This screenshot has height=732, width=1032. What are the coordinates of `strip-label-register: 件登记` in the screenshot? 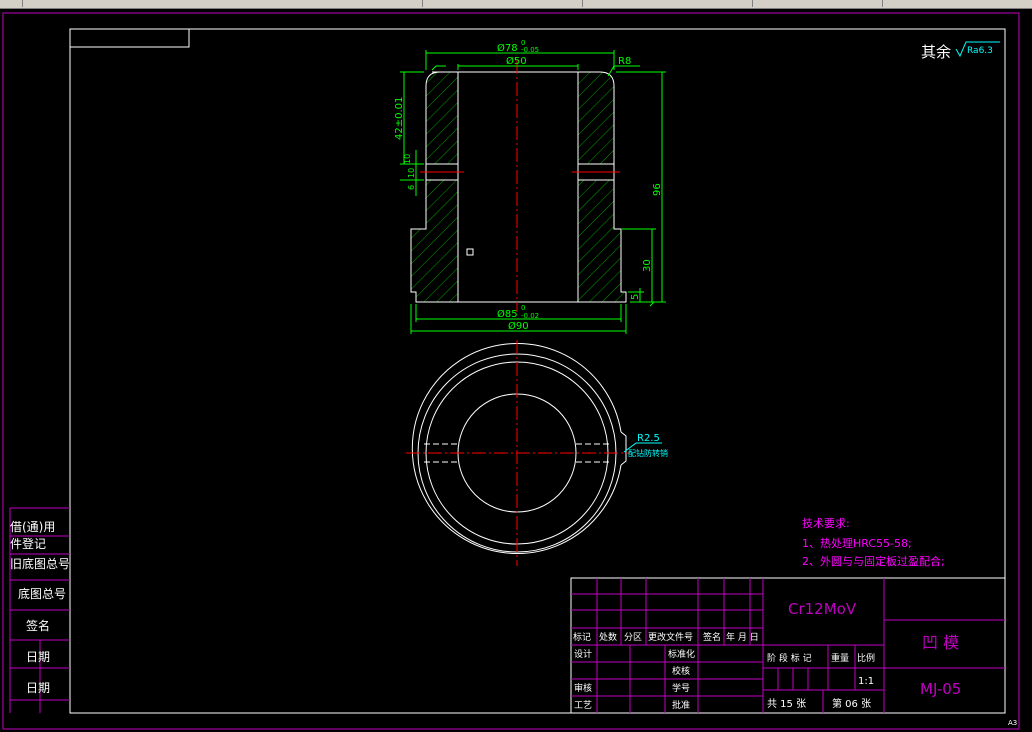 It's located at (28, 543).